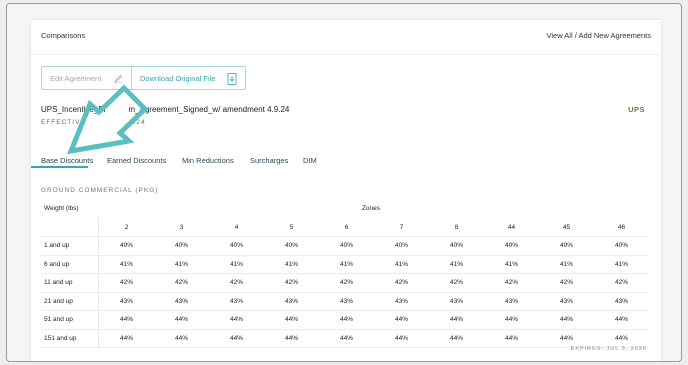 This screenshot has height=365, width=688. What do you see at coordinates (181, 227) in the screenshot?
I see `zone-header-cell: 3` at bounding box center [181, 227].